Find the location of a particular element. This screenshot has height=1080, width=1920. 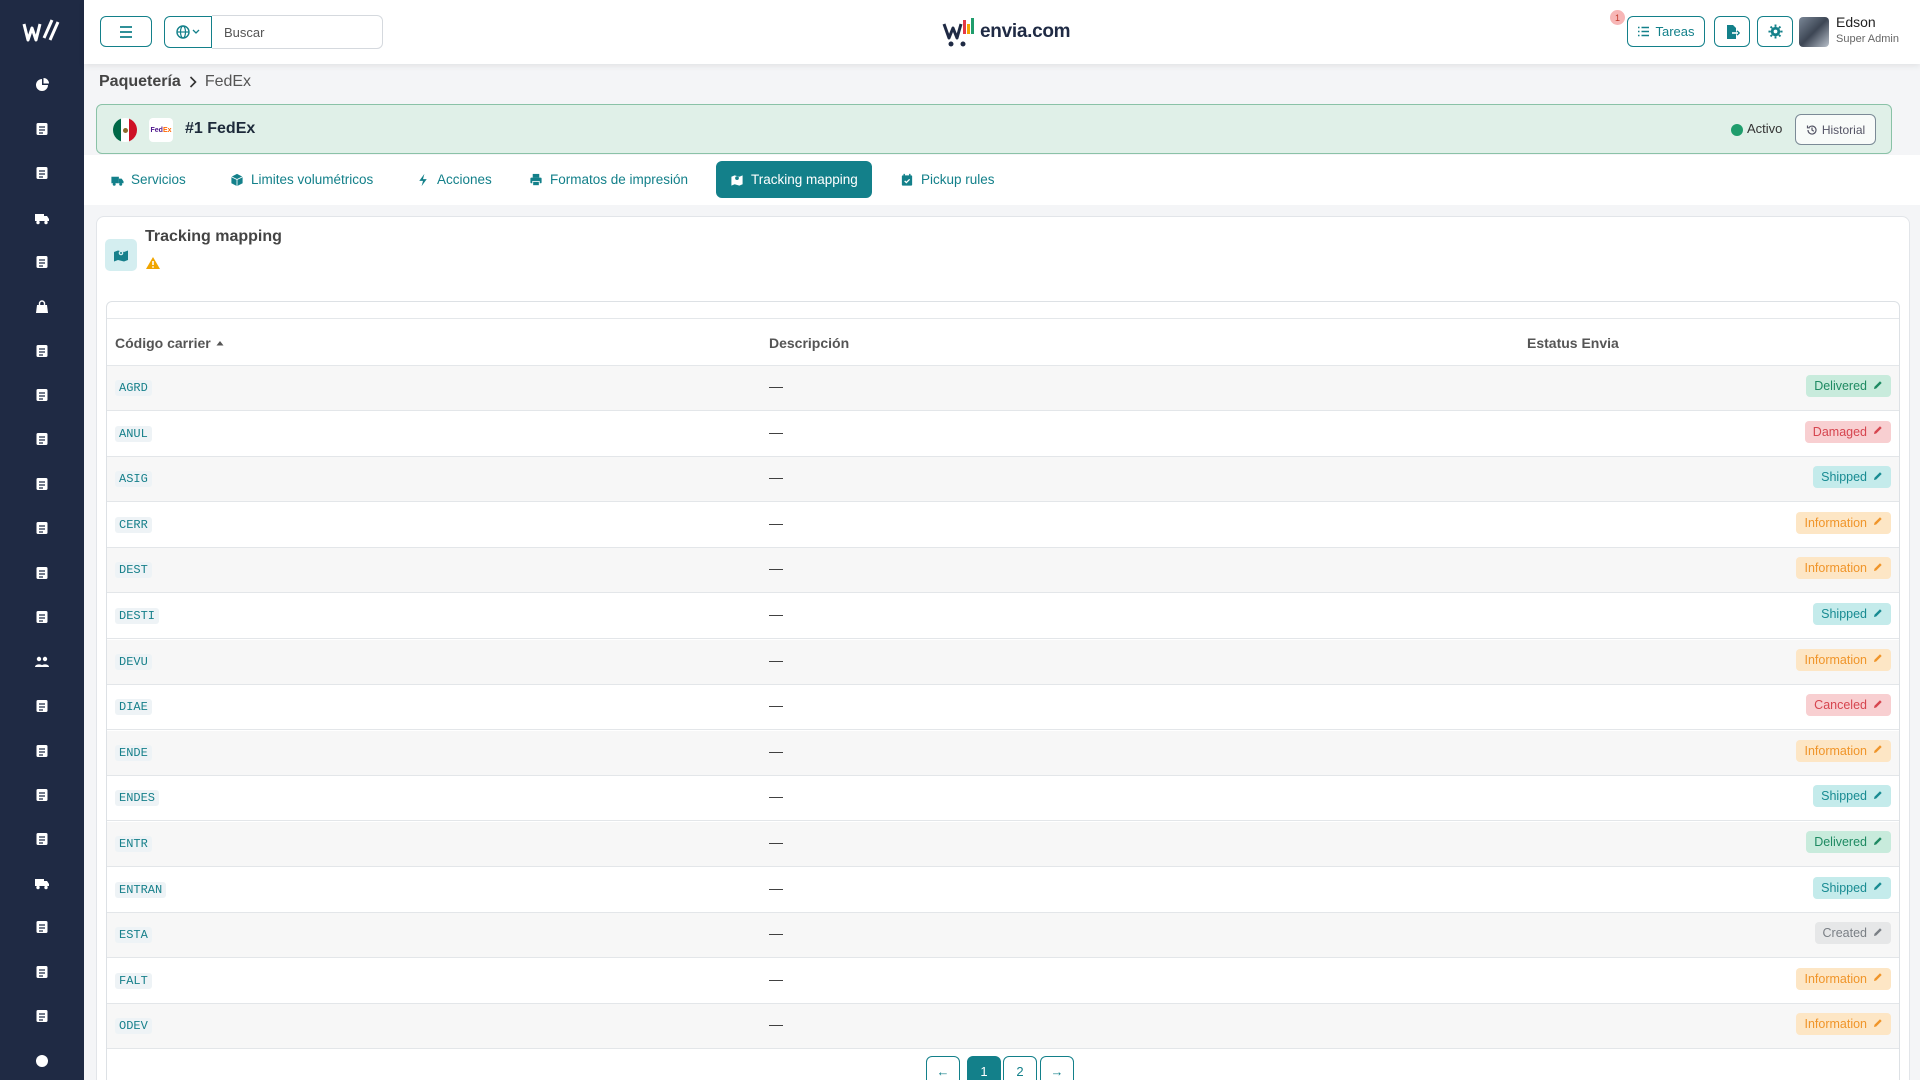

table-row: DESTI — Shipped is located at coordinates (1003, 616).